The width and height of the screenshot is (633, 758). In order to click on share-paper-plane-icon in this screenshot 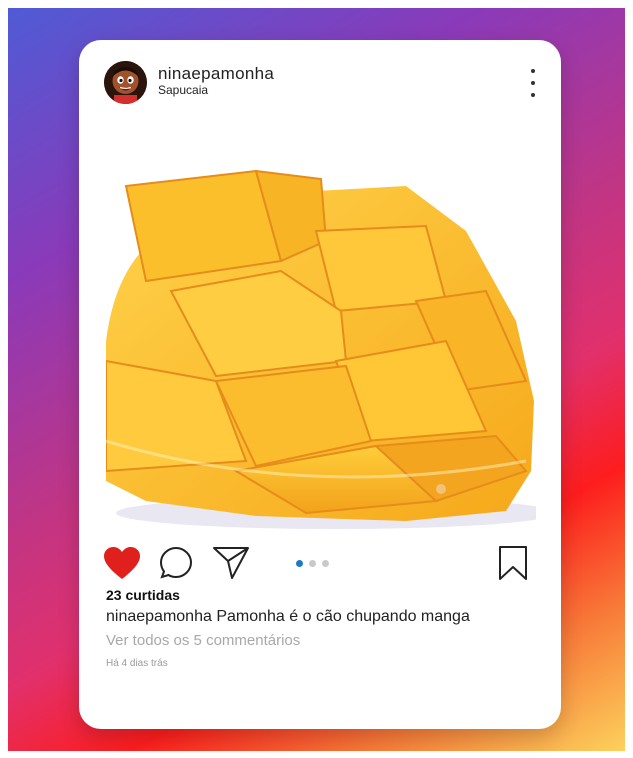, I will do `click(231, 562)`.